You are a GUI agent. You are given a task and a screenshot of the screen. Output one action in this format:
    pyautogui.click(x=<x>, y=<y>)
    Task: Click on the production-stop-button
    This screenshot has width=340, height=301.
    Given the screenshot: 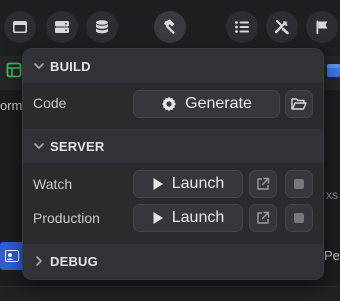 What is the action you would take?
    pyautogui.click(x=299, y=218)
    